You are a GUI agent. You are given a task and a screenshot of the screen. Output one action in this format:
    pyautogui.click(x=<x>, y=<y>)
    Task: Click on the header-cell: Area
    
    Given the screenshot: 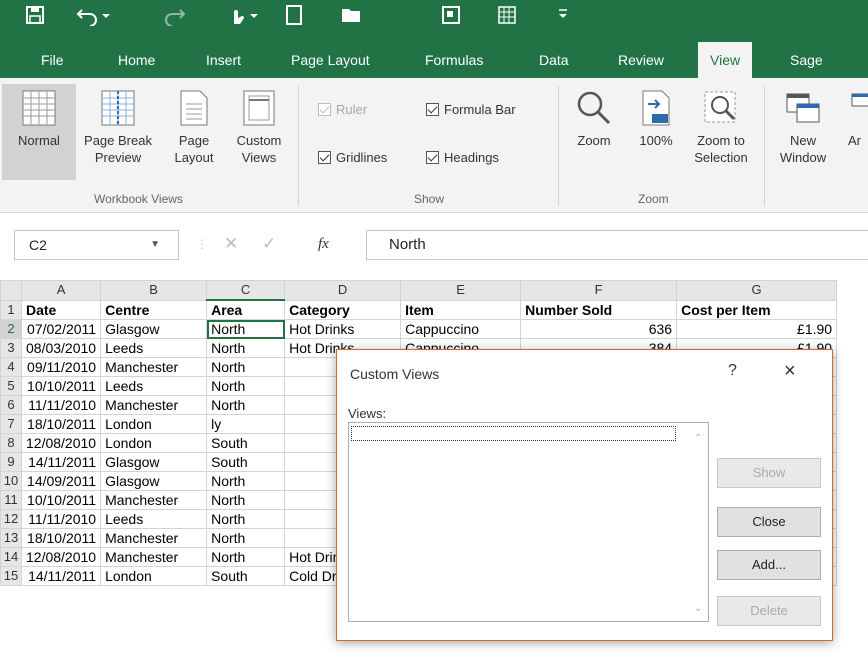 What is the action you would take?
    pyautogui.click(x=246, y=309)
    